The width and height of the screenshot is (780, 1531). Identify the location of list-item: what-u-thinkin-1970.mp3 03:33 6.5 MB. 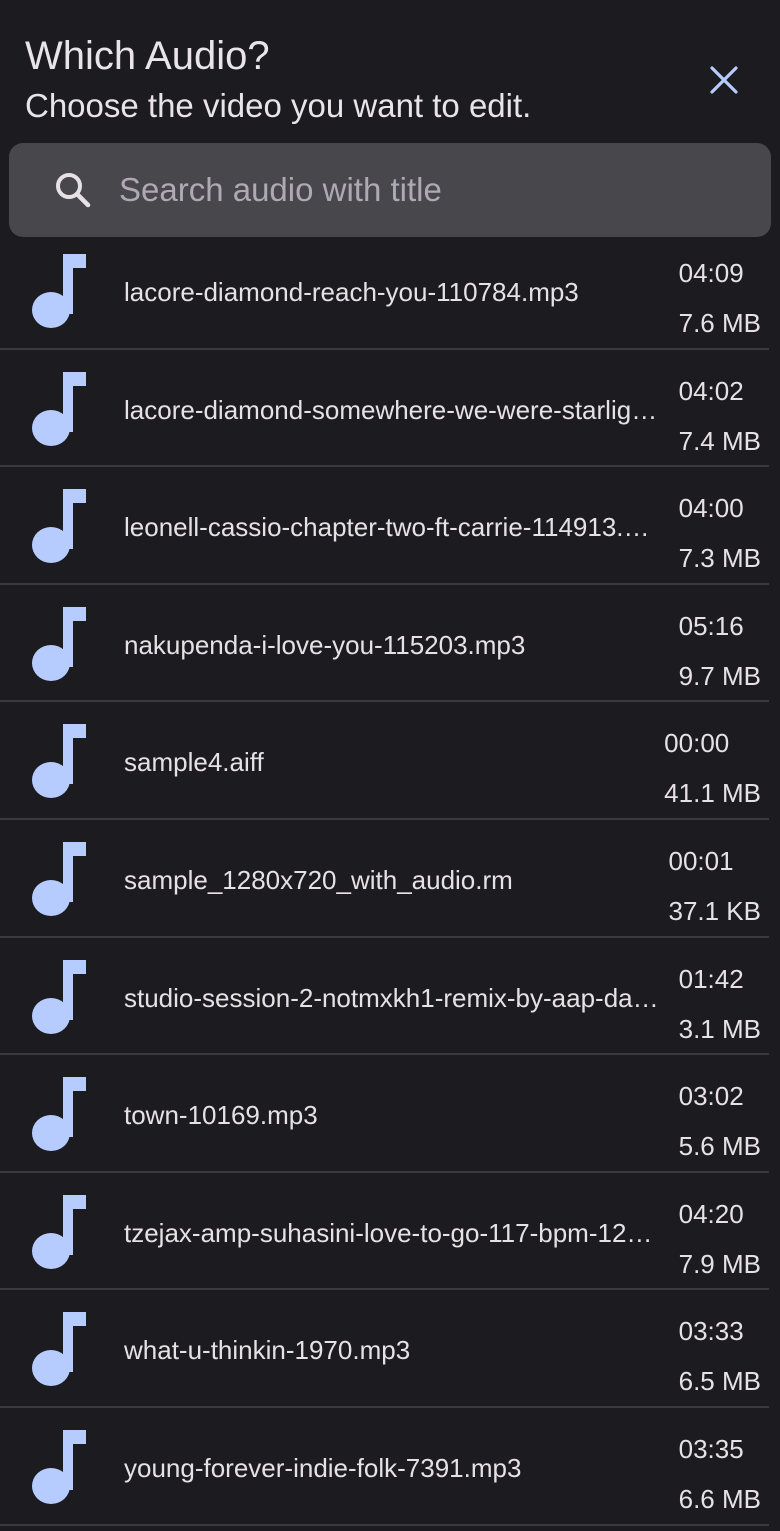
(384, 1349).